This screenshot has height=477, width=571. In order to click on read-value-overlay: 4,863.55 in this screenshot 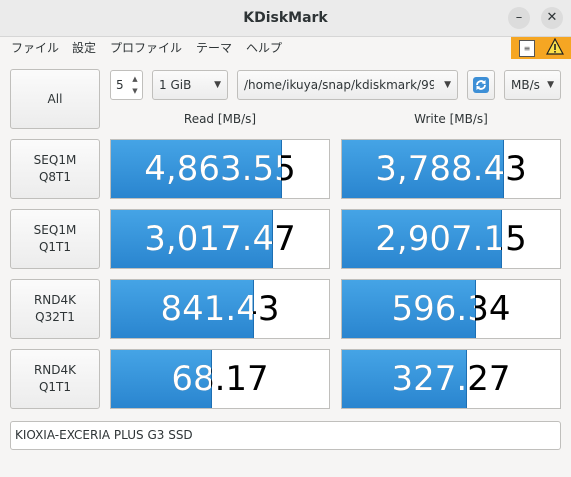, I will do `click(196, 169)`.